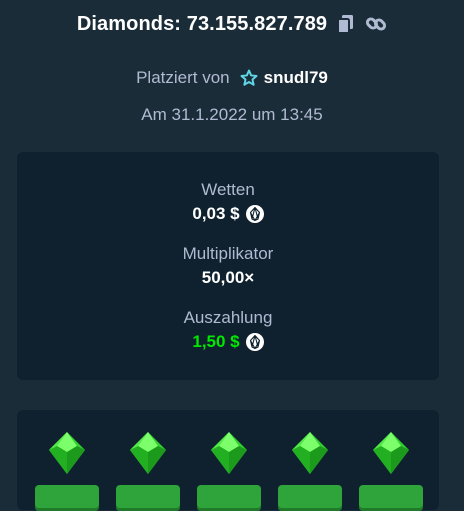  Describe the element at coordinates (232, 78) in the screenshot. I see `placed-by-row: Platziert von snudl79` at that location.